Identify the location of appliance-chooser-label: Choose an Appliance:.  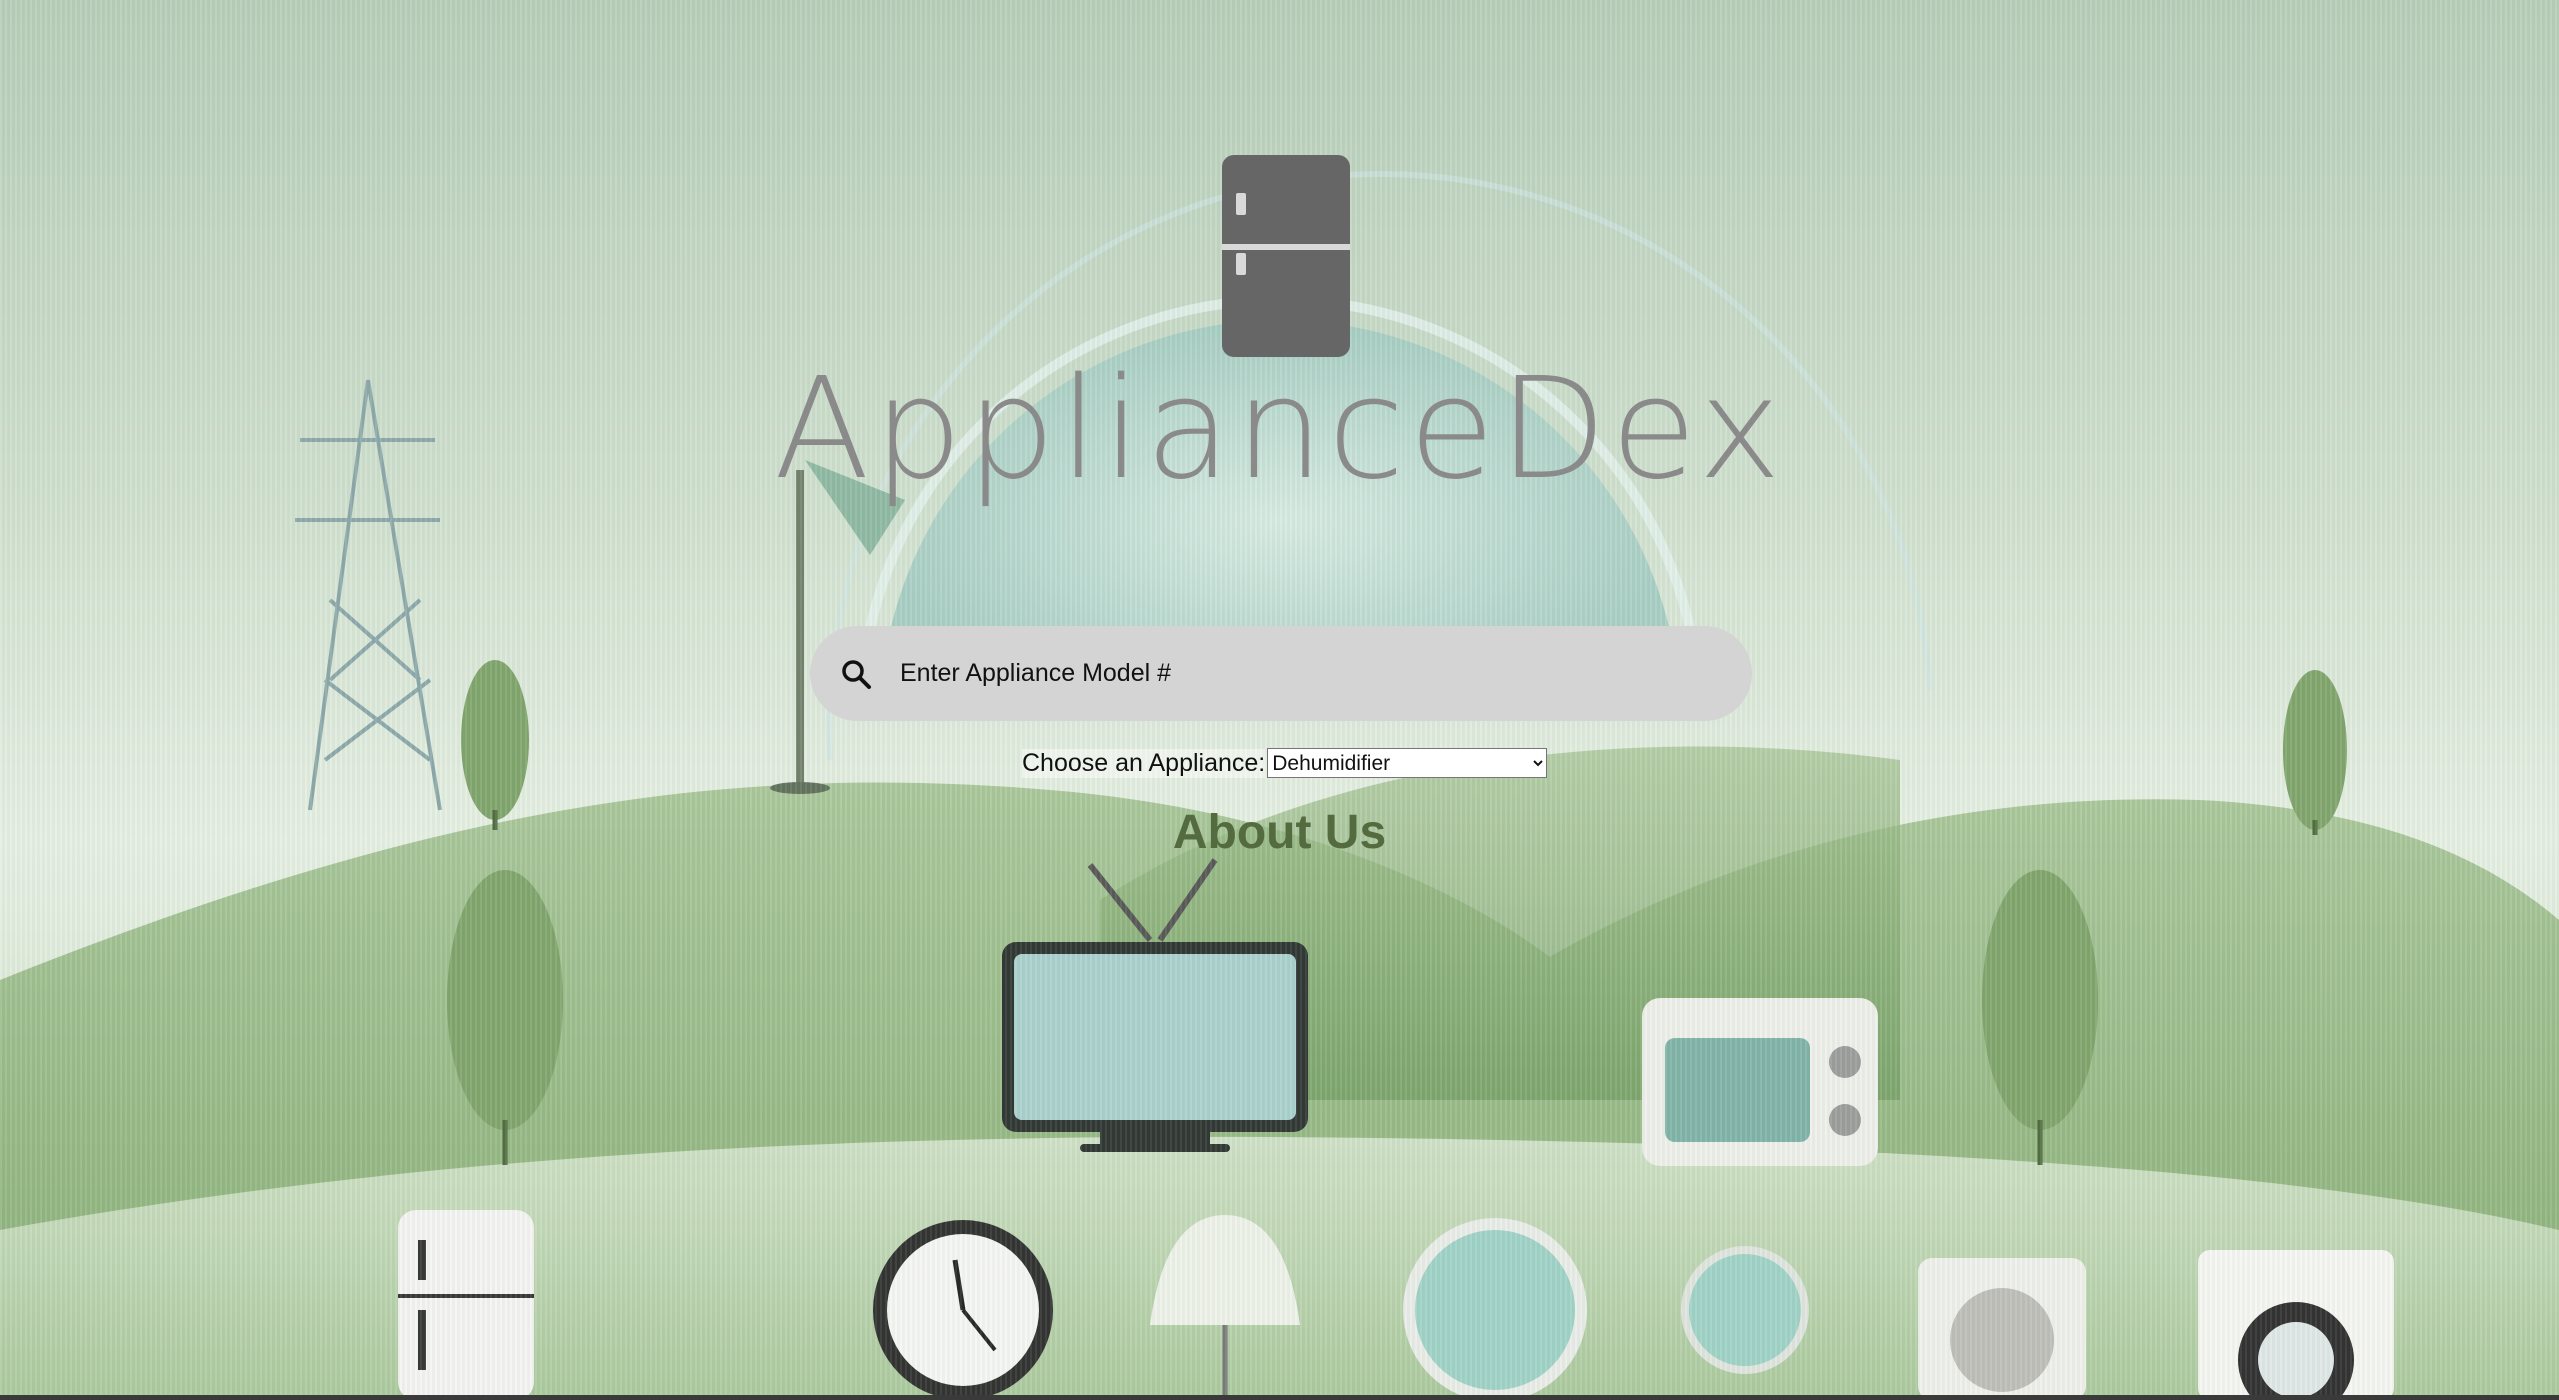
(1144, 763).